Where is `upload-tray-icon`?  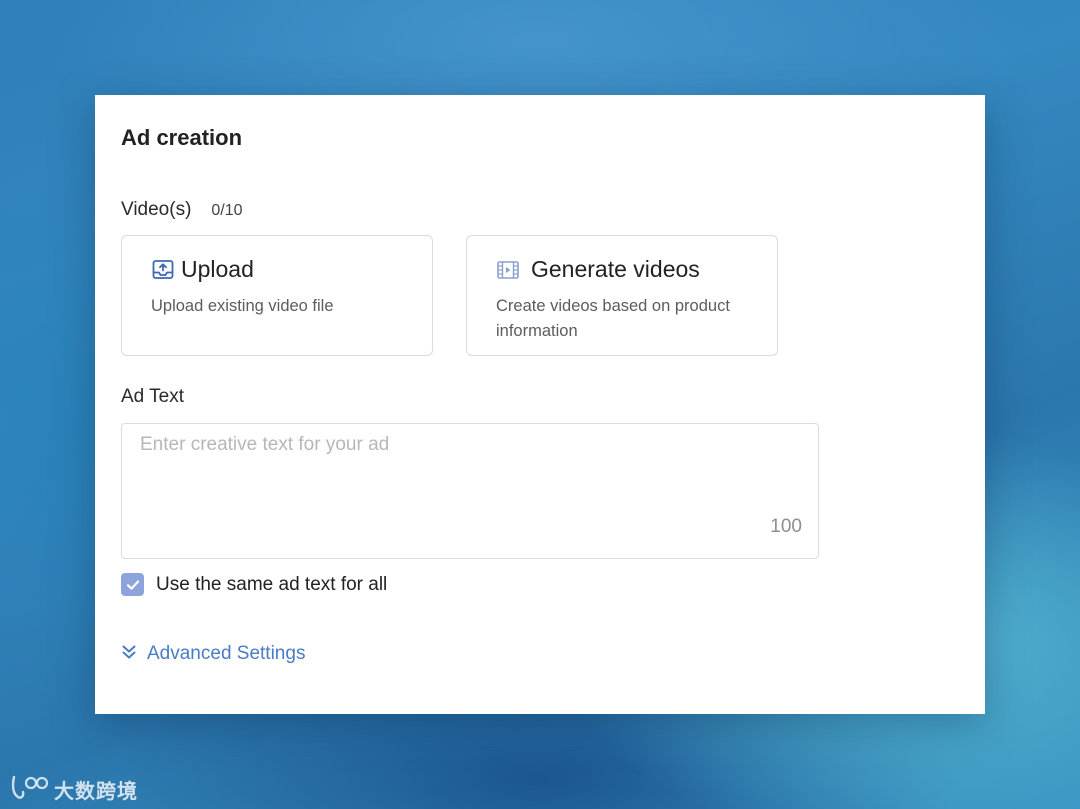 upload-tray-icon is located at coordinates (163, 270).